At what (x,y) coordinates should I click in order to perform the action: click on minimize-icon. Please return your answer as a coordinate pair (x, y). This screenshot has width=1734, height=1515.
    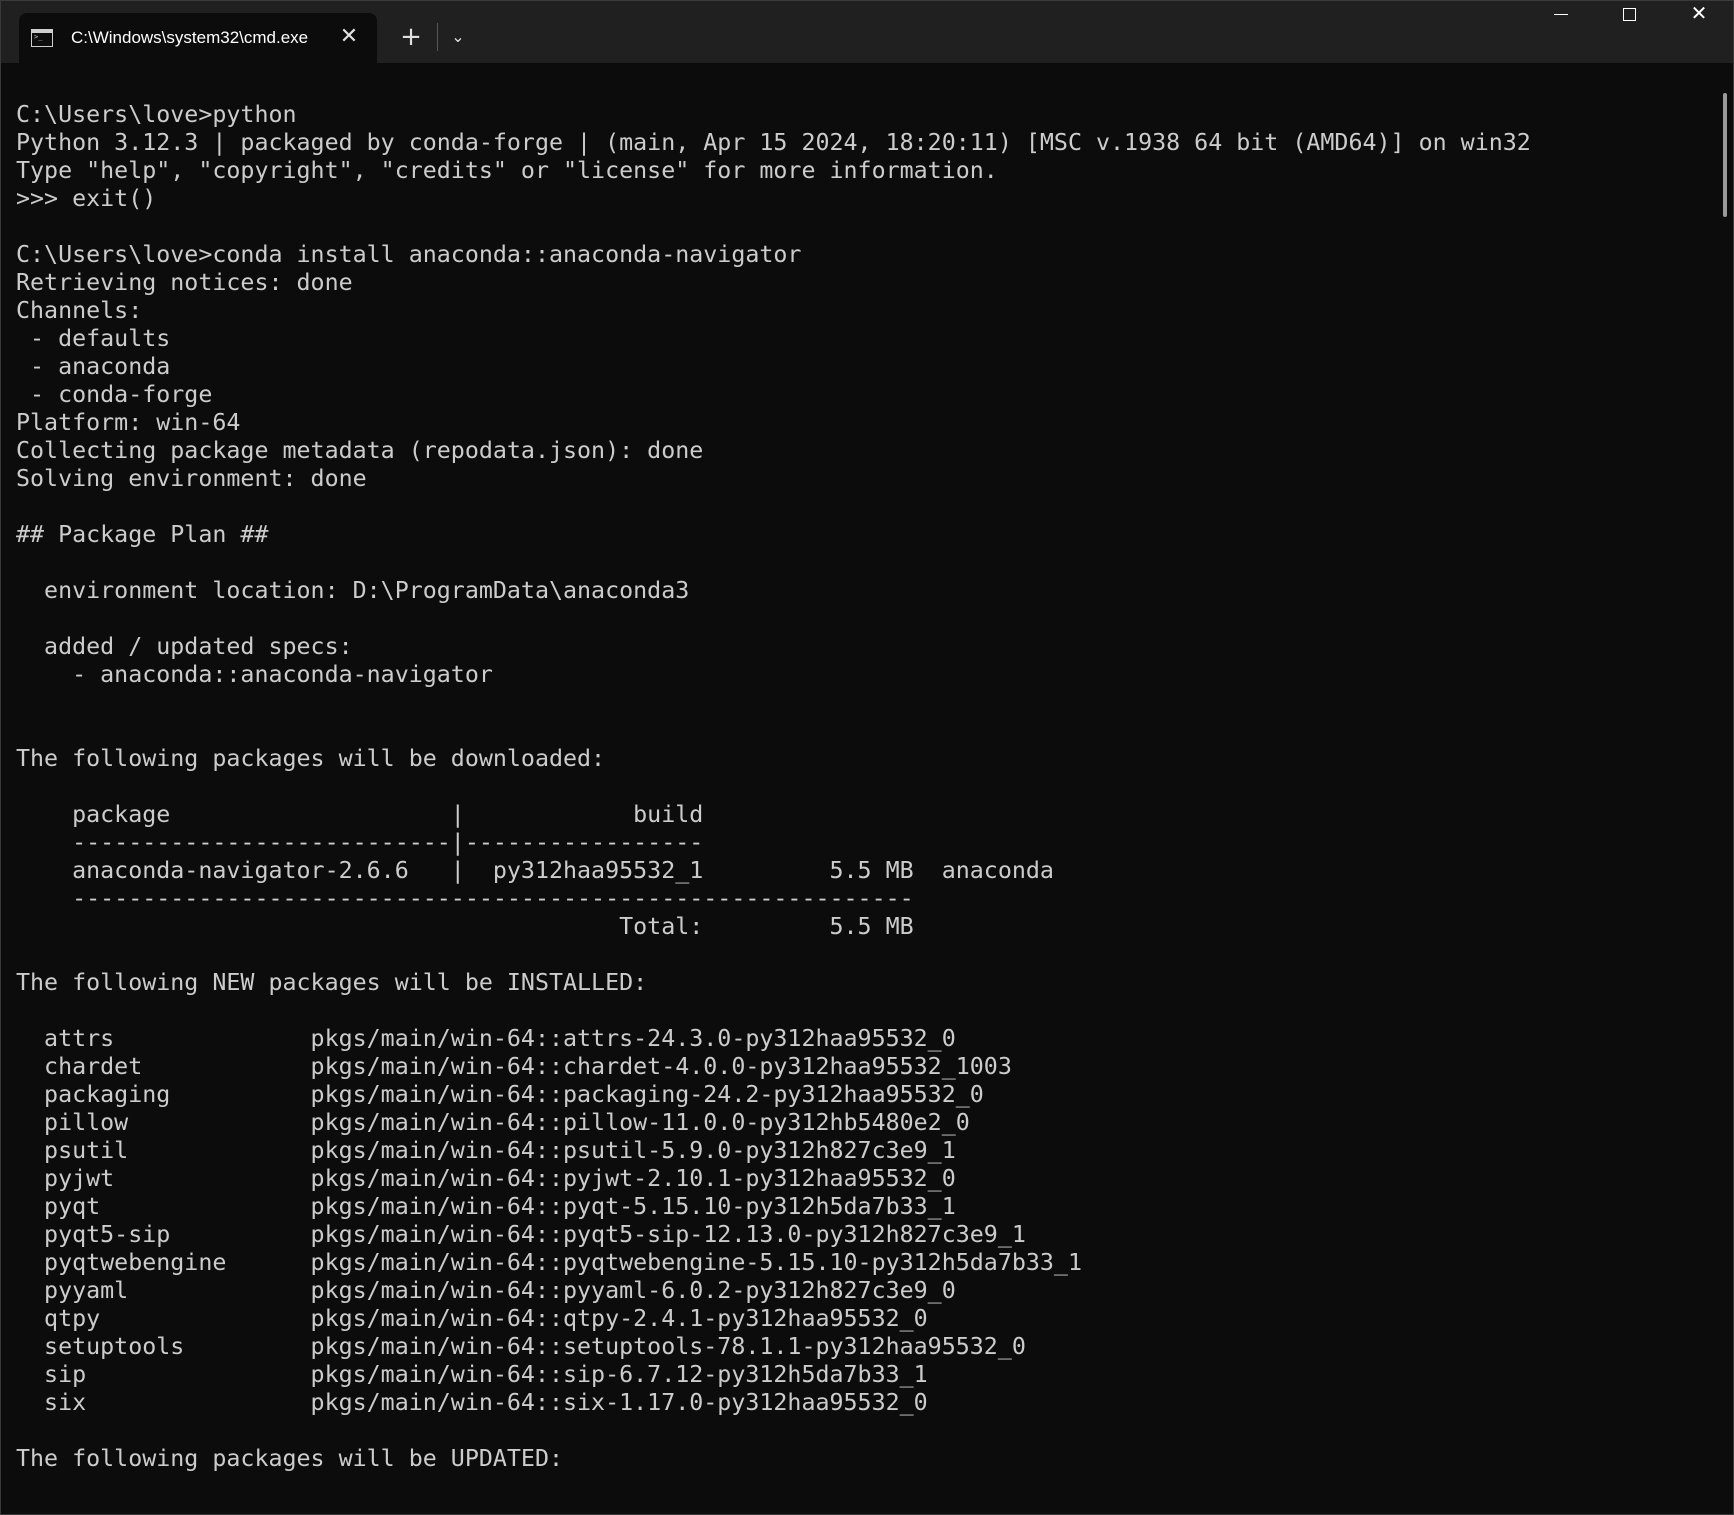
    Looking at the image, I should click on (1561, 14).